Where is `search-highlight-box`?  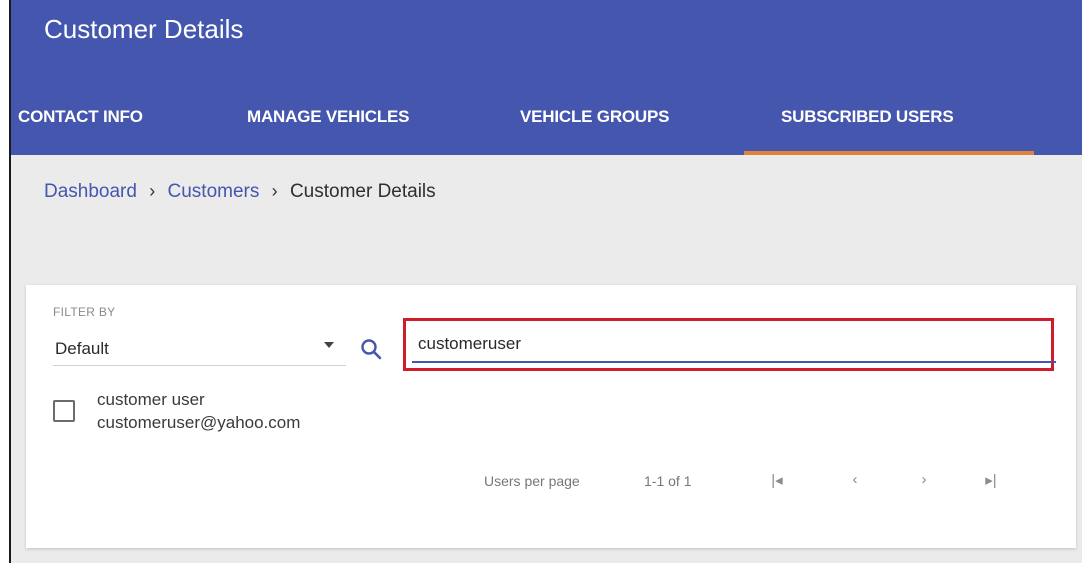 search-highlight-box is located at coordinates (729, 344).